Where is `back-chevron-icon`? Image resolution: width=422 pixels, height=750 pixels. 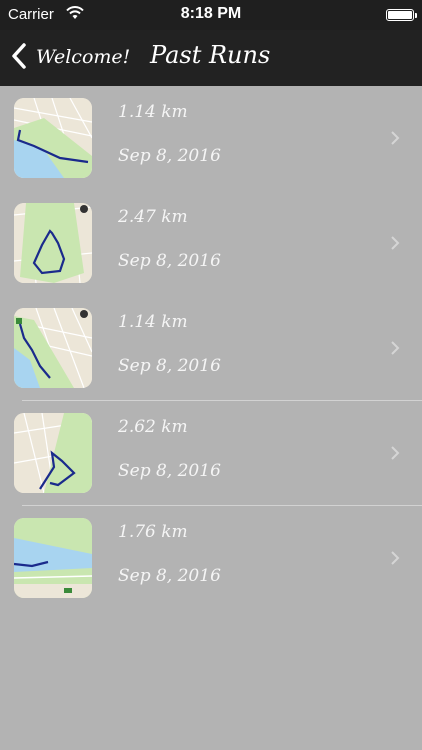
back-chevron-icon is located at coordinates (19, 56).